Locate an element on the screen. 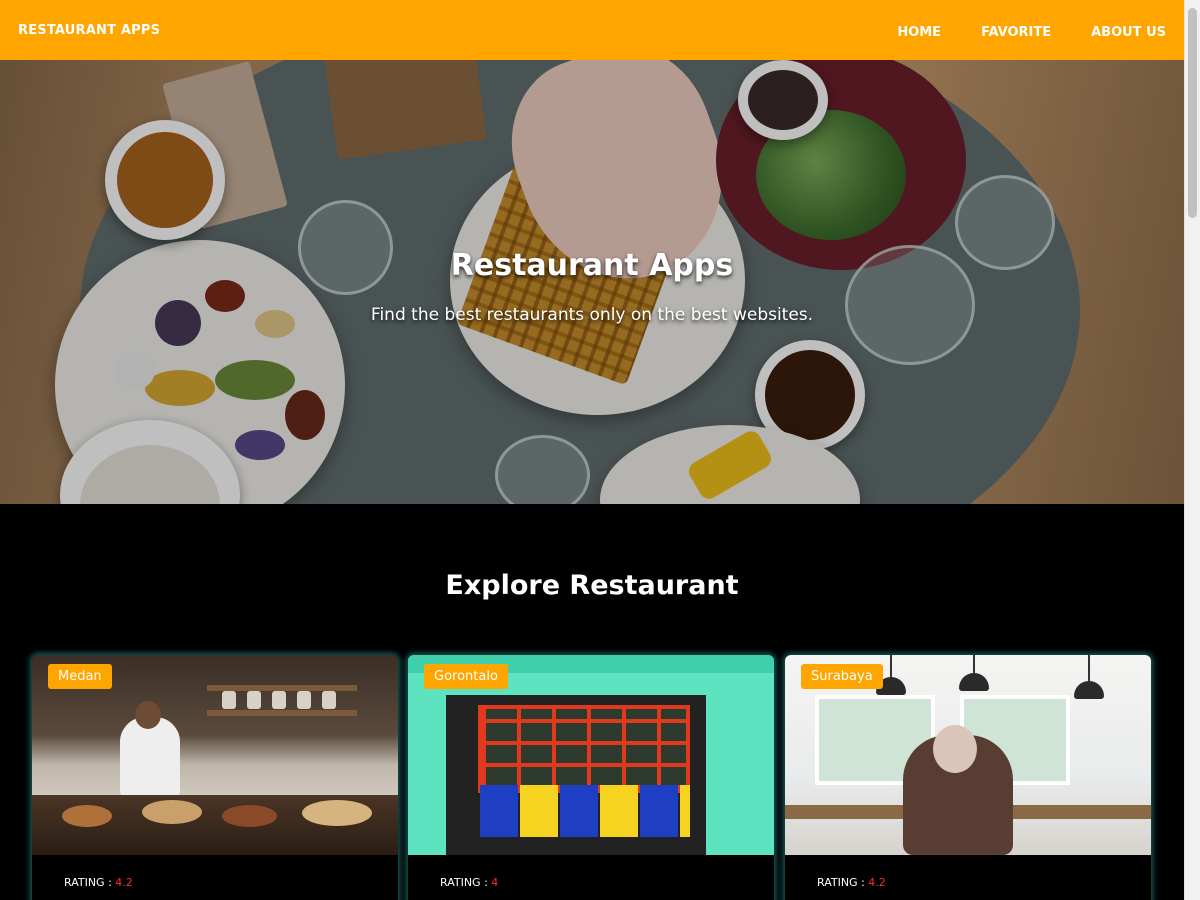  city-badge: Gorontalo is located at coordinates (466, 676).